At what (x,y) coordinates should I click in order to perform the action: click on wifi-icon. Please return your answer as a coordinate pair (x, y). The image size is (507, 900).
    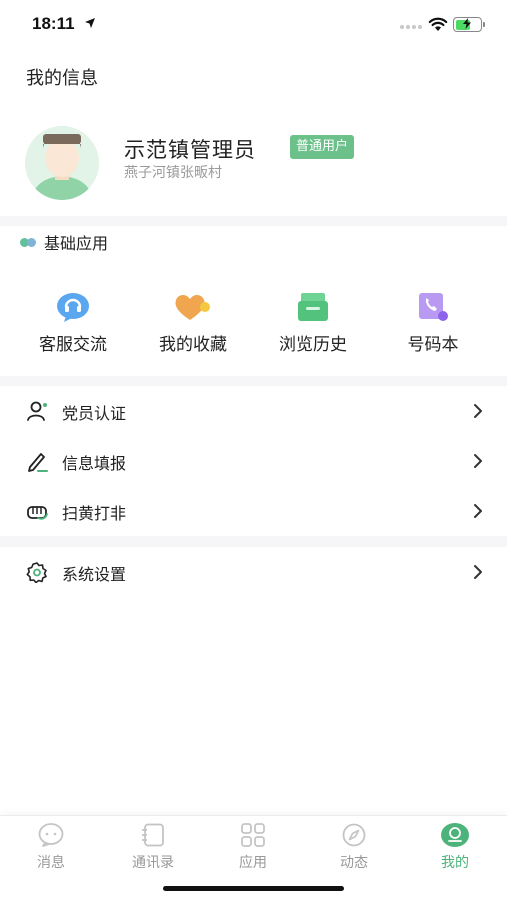
    Looking at the image, I should click on (438, 24).